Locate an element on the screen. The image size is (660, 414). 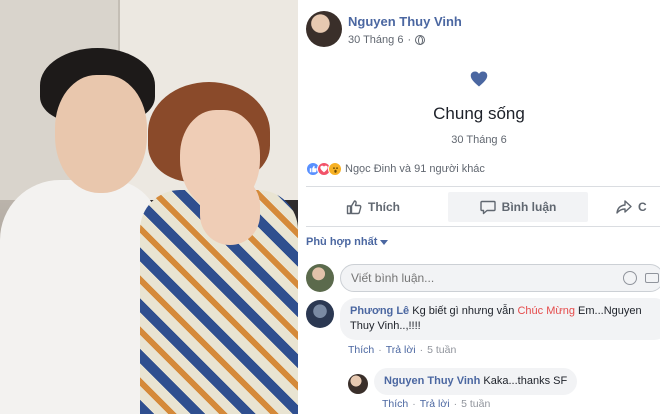
reactions-bar: Ngọc Đinh và 91 người khác is located at coordinates (395, 169).